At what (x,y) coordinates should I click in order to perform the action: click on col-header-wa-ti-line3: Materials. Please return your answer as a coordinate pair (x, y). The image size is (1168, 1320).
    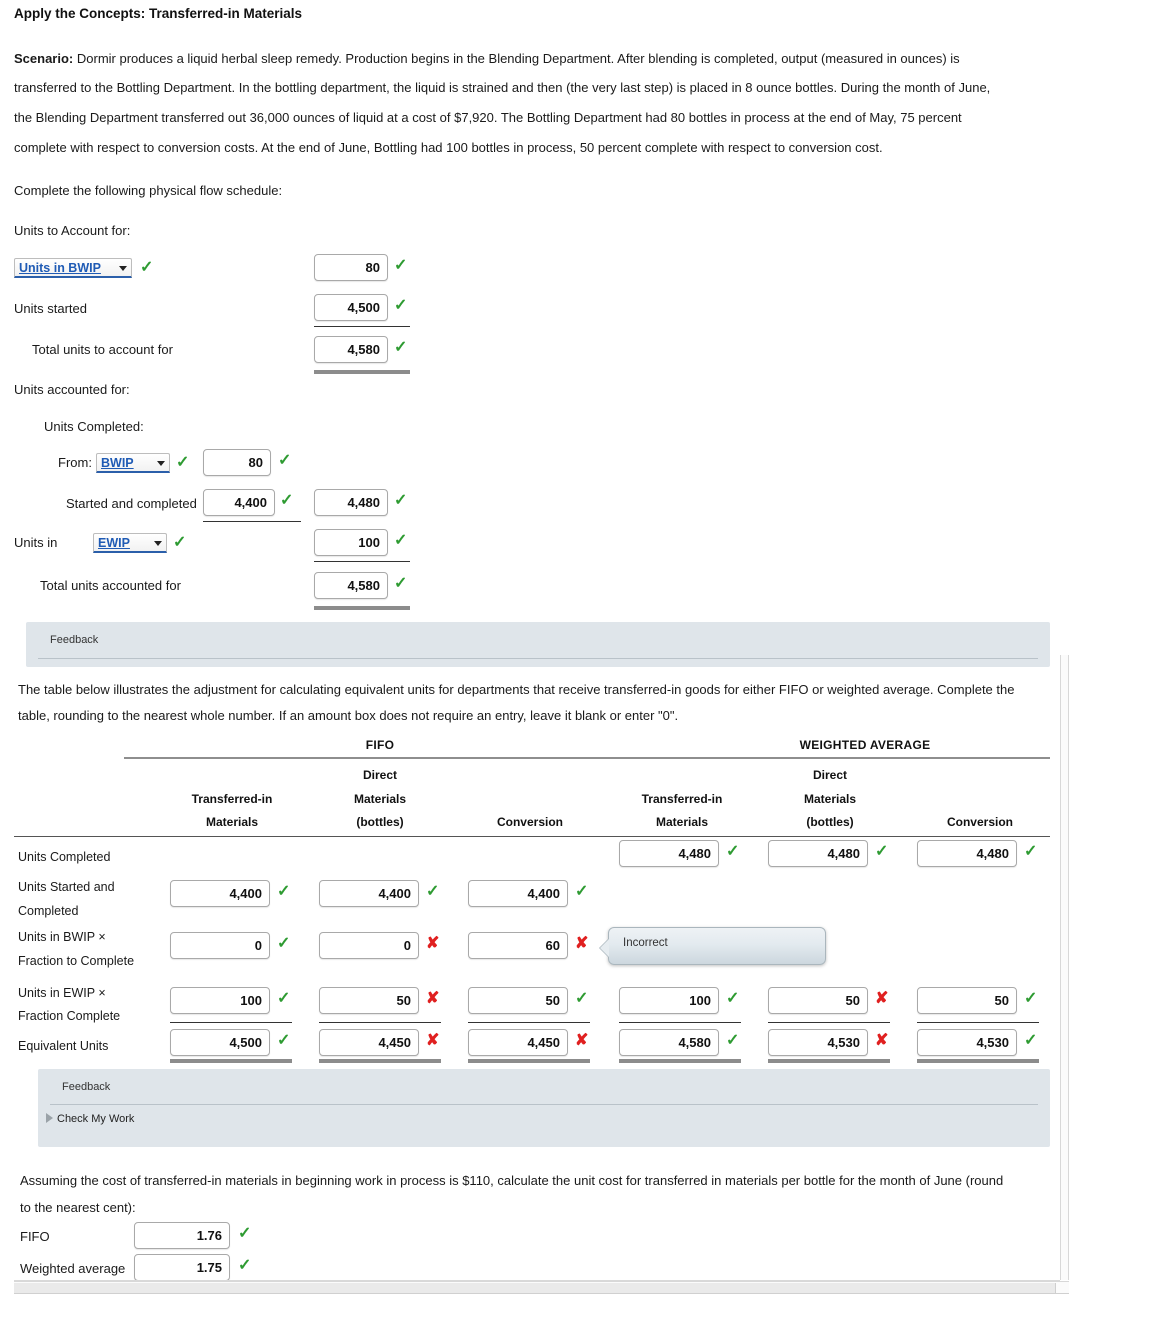
    Looking at the image, I should click on (682, 822).